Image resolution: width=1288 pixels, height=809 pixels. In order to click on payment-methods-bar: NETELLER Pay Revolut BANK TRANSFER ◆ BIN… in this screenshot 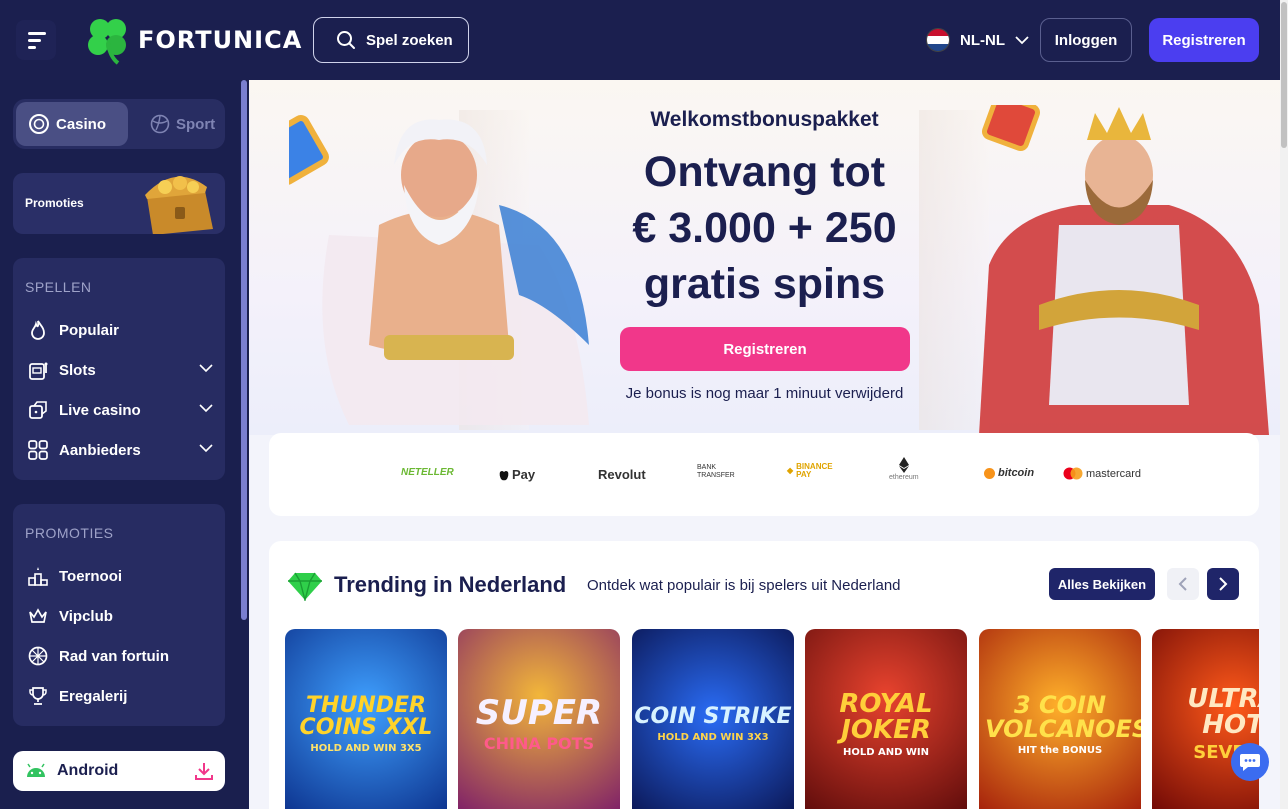, I will do `click(764, 474)`.